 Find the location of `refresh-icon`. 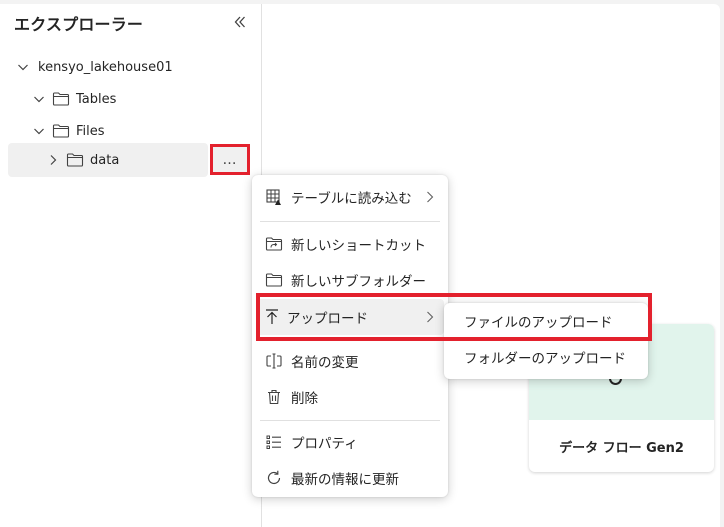

refresh-icon is located at coordinates (274, 478).